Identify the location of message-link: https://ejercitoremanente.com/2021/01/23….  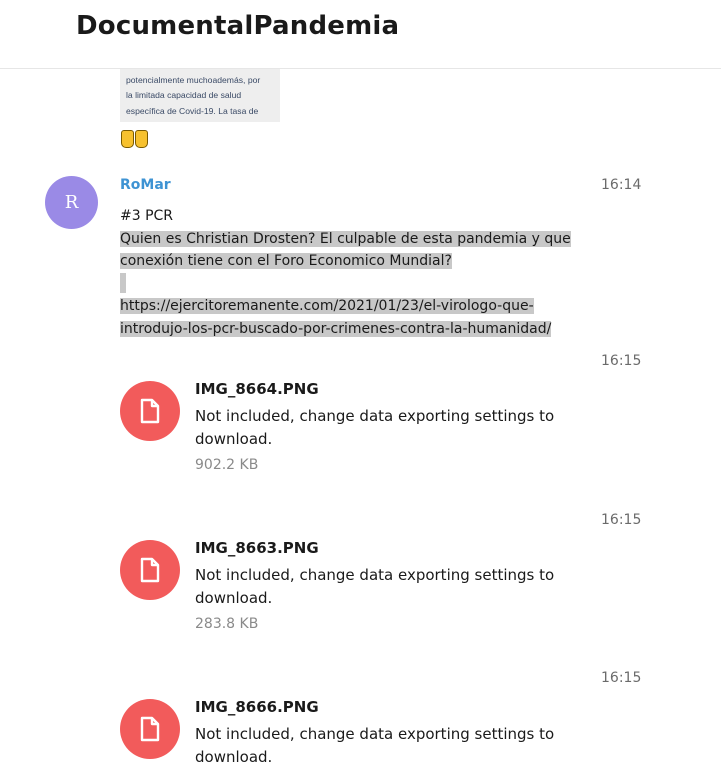
(370, 306).